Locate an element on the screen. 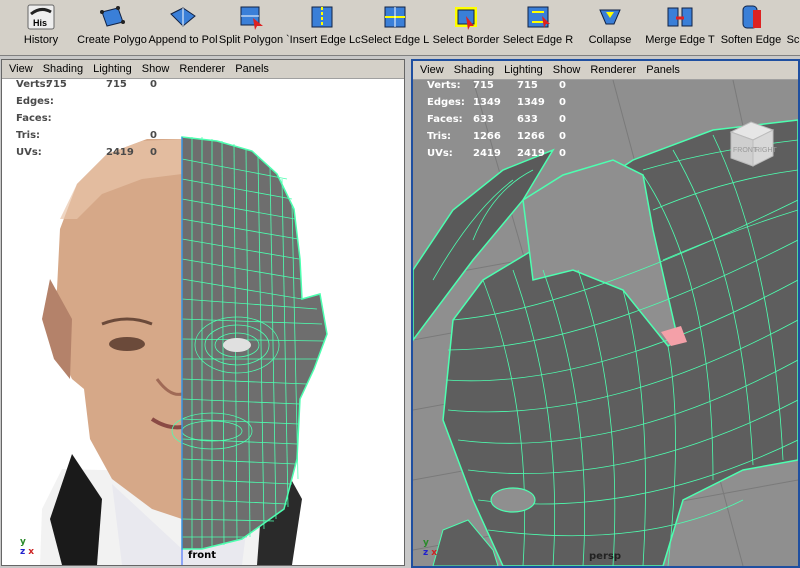  split-polygon-label: Split Polygon is located at coordinates (251, 40).